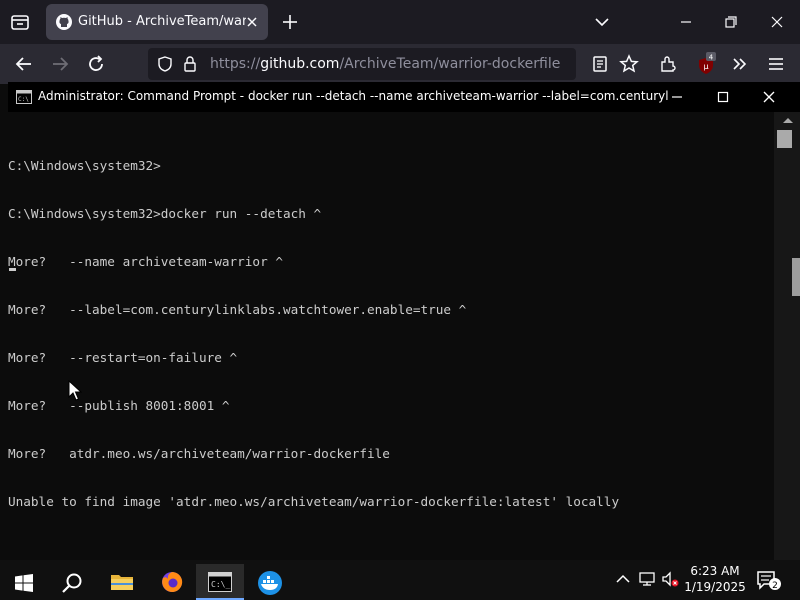 The width and height of the screenshot is (800, 600). I want to click on ublock-origin-icon: μ 4, so click(706, 64).